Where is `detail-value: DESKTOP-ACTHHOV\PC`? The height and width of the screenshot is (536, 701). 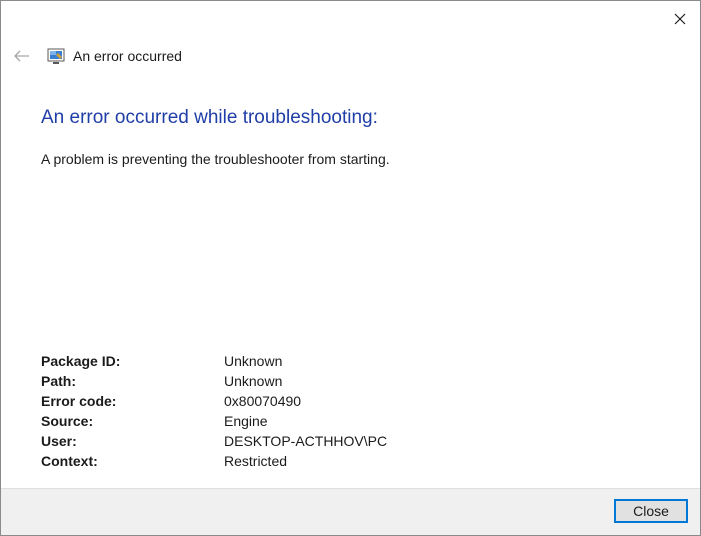 detail-value: DESKTOP-ACTHHOV\PC is located at coordinates (306, 441).